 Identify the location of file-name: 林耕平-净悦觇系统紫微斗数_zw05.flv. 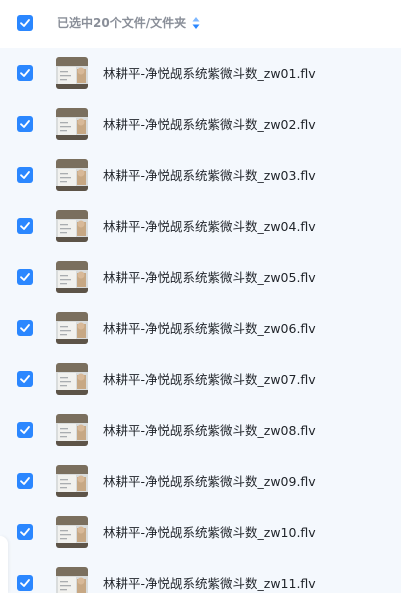
(209, 277).